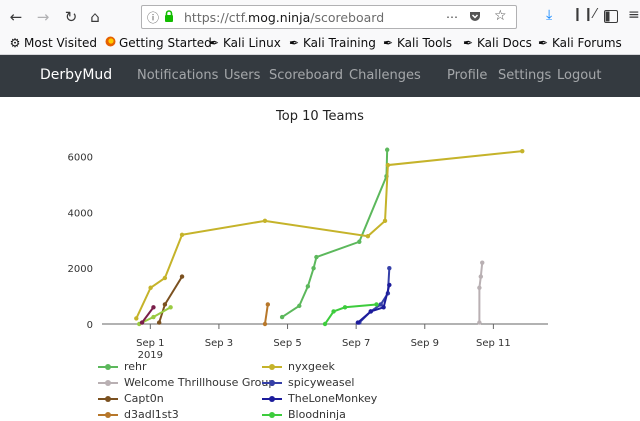 The image size is (640, 421). Describe the element at coordinates (356, 343) in the screenshot. I see `x-tick-label: Sep 7` at that location.